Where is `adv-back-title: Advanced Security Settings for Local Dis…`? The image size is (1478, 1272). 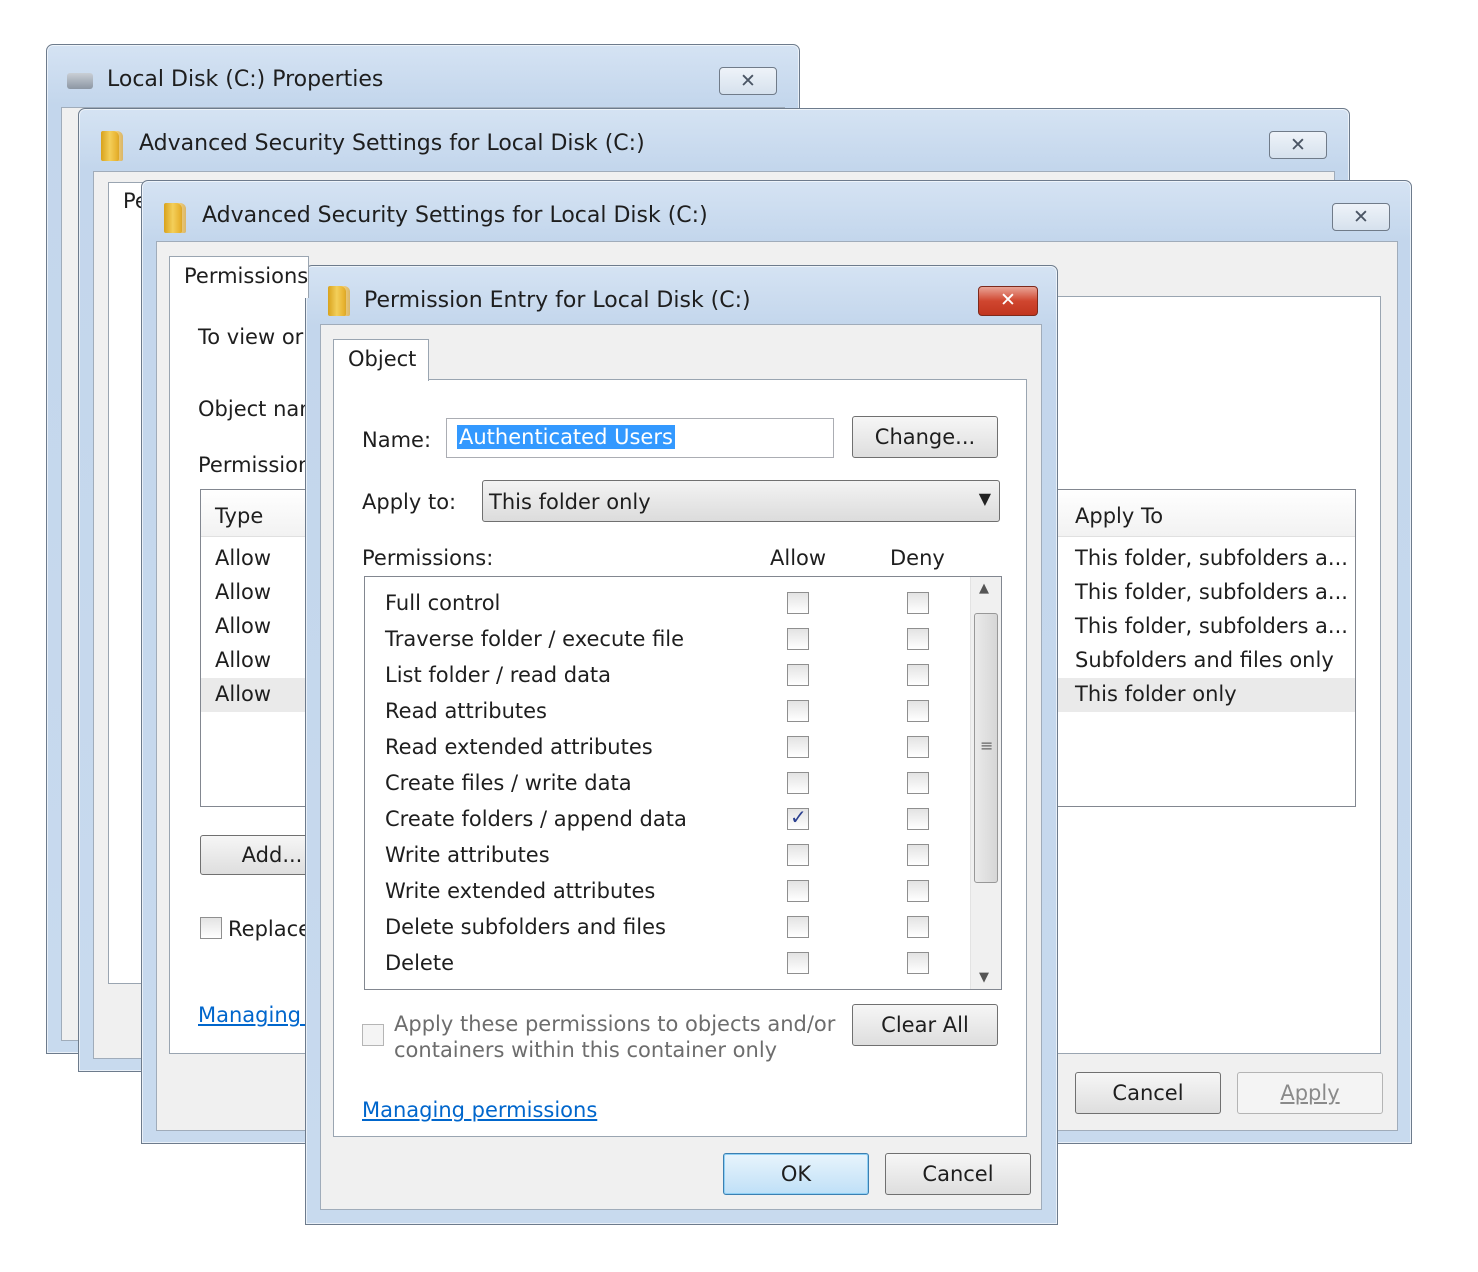
adv-back-title: Advanced Security Settings for Local Dis… is located at coordinates (392, 143).